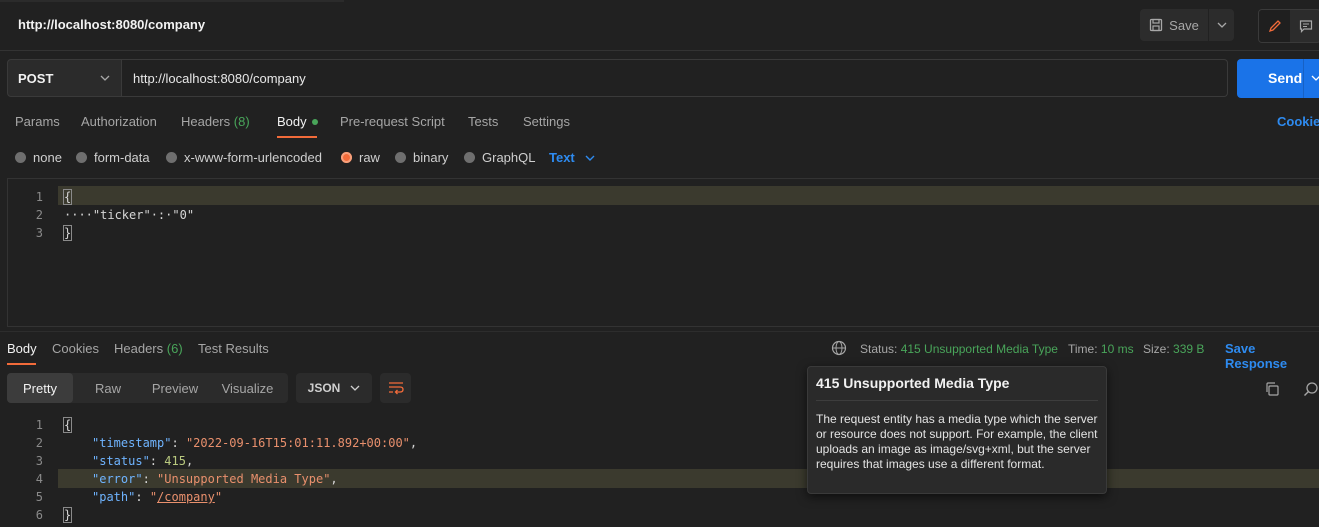 The height and width of the screenshot is (527, 1319). Describe the element at coordinates (1189, 349) in the screenshot. I see `size-value: 339 B` at that location.